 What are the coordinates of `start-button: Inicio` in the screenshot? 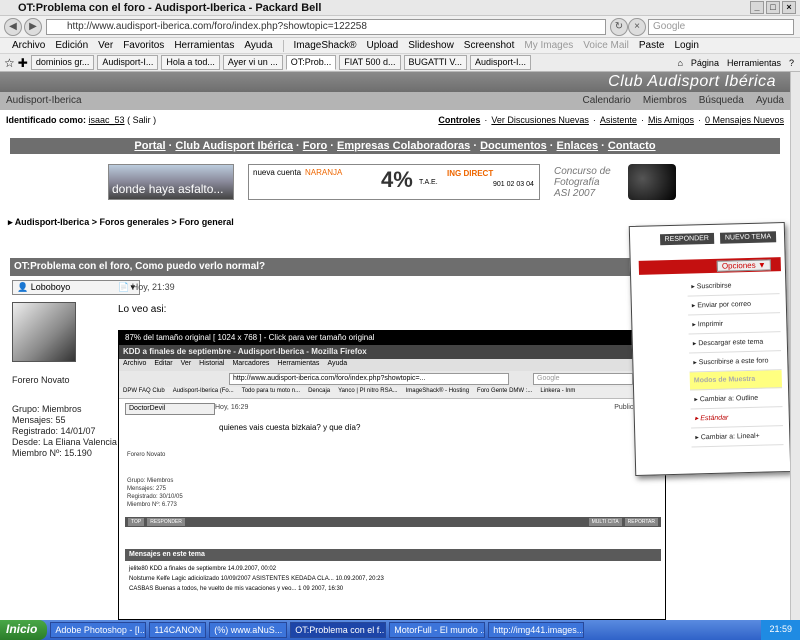 It's located at (24, 630).